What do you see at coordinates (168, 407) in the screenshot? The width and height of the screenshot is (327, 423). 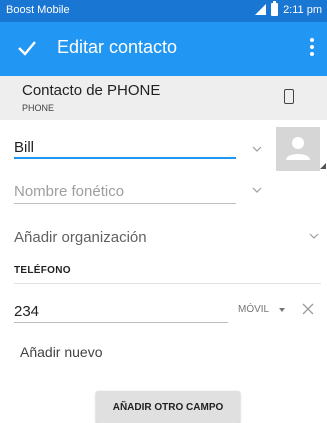 I see `add-another-field-button: AÑADIR OTRO CAMPO` at bounding box center [168, 407].